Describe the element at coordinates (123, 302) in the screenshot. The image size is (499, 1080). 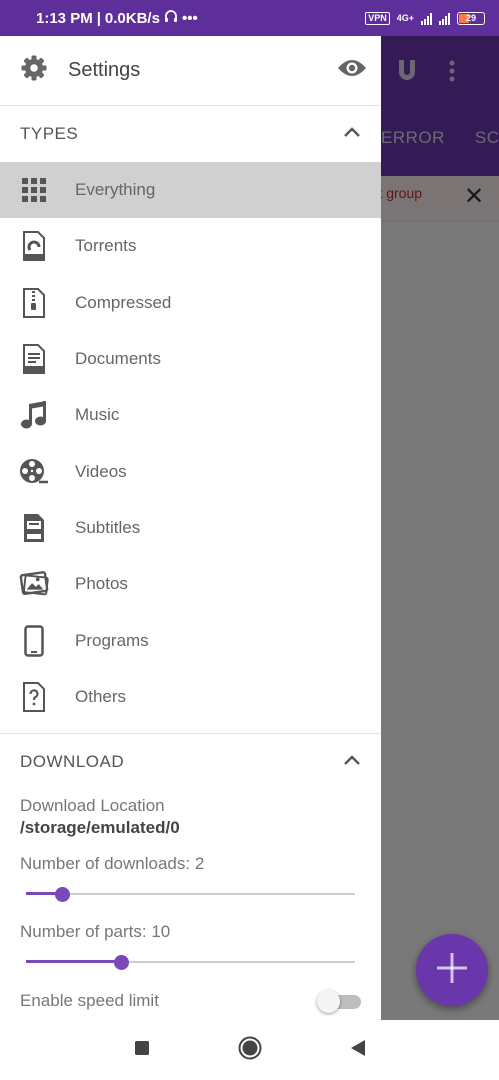
I see `type-item-label: Compressed` at that location.